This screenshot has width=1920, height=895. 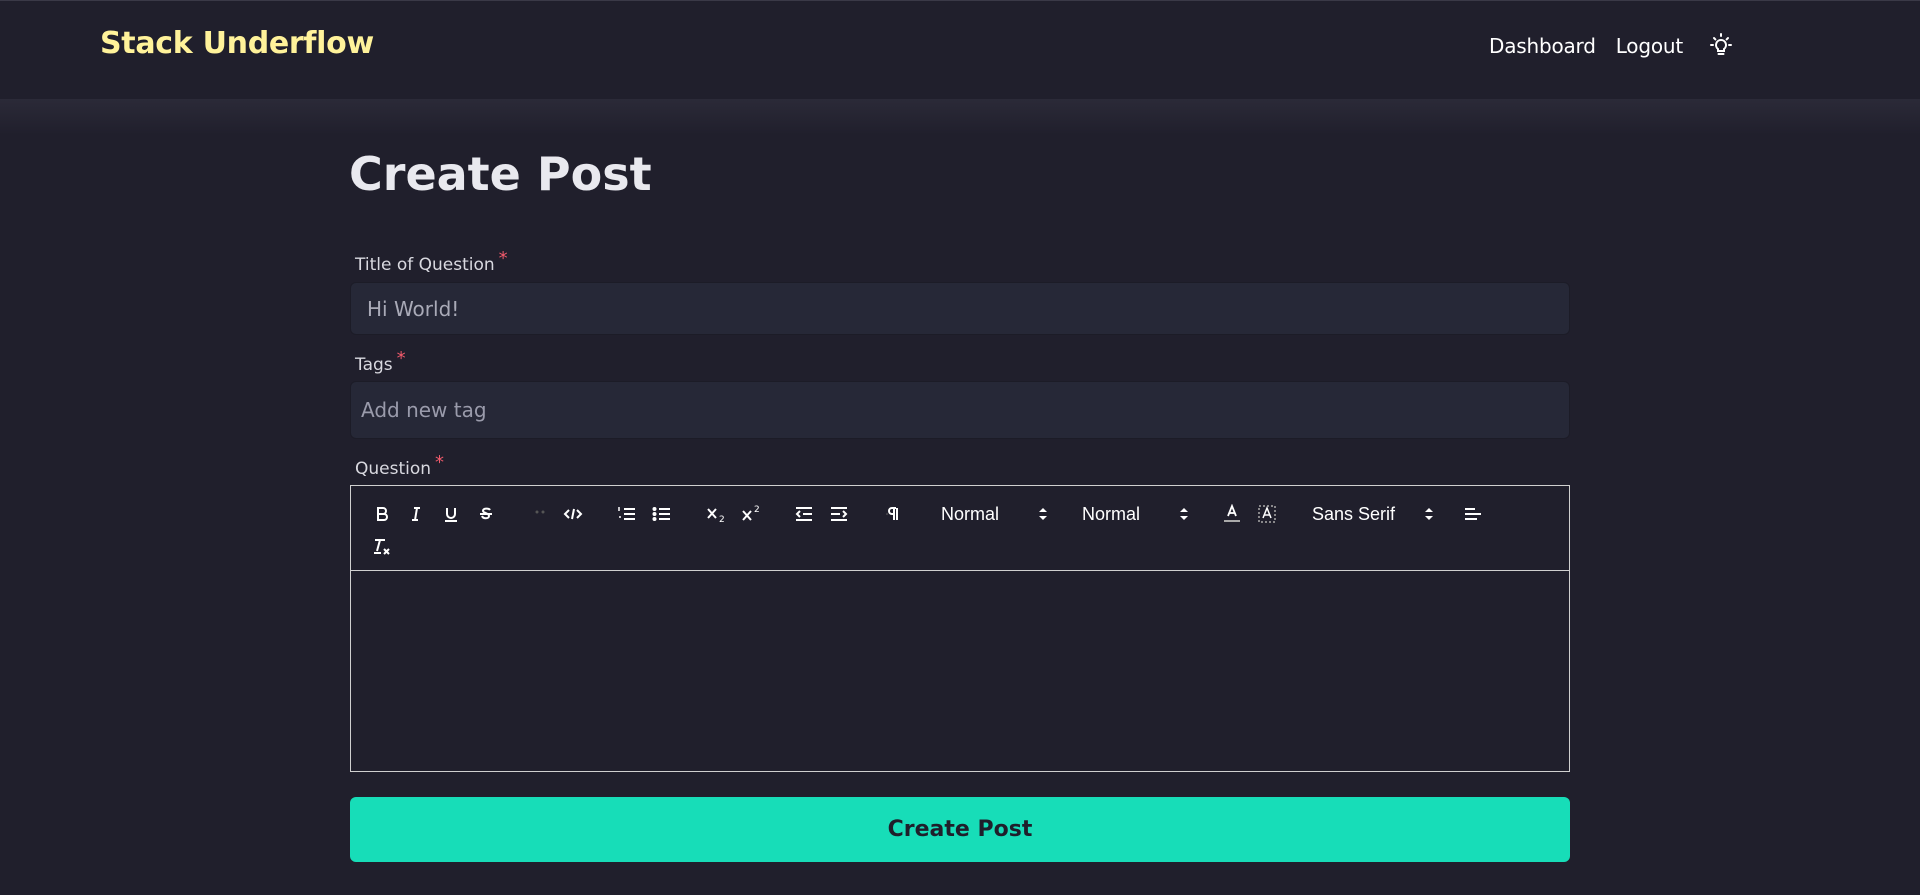 I want to click on title-input, so click(x=968, y=308).